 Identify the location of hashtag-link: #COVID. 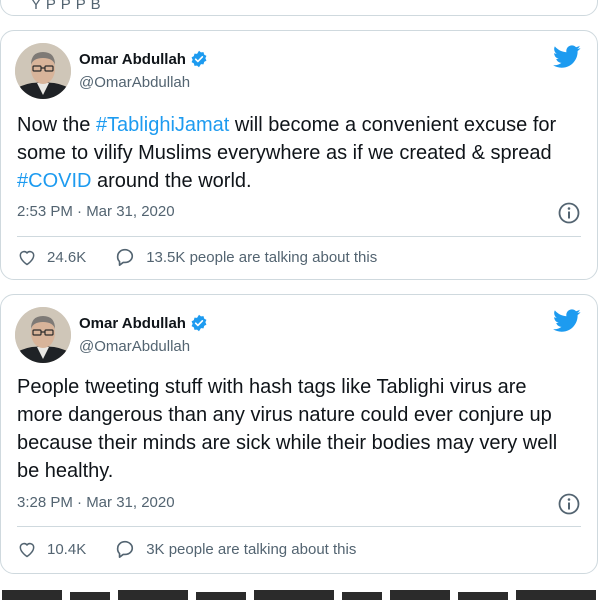
(54, 181).